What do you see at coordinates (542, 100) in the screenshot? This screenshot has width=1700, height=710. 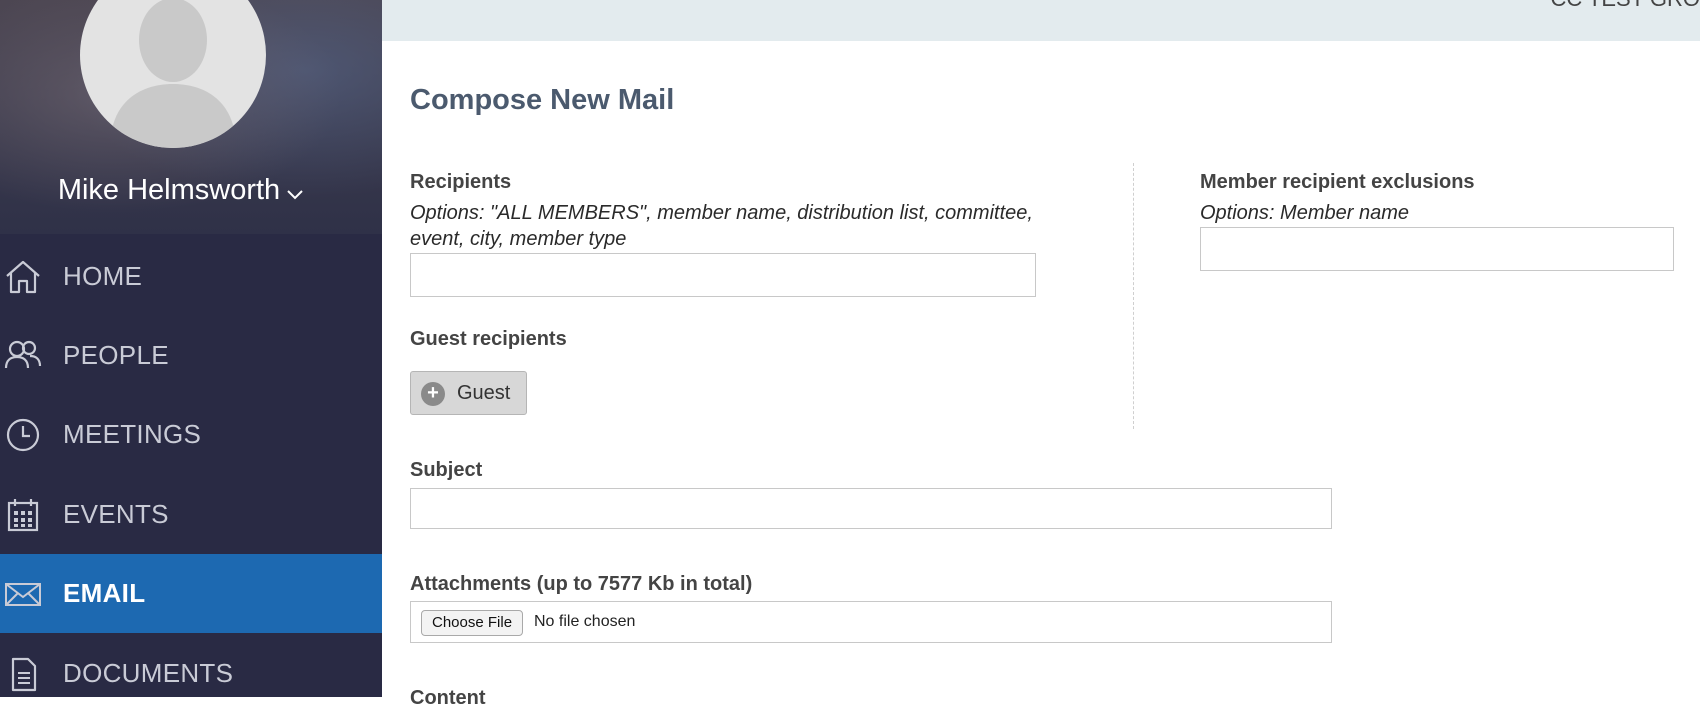 I see `page-title: Compose New Mail` at bounding box center [542, 100].